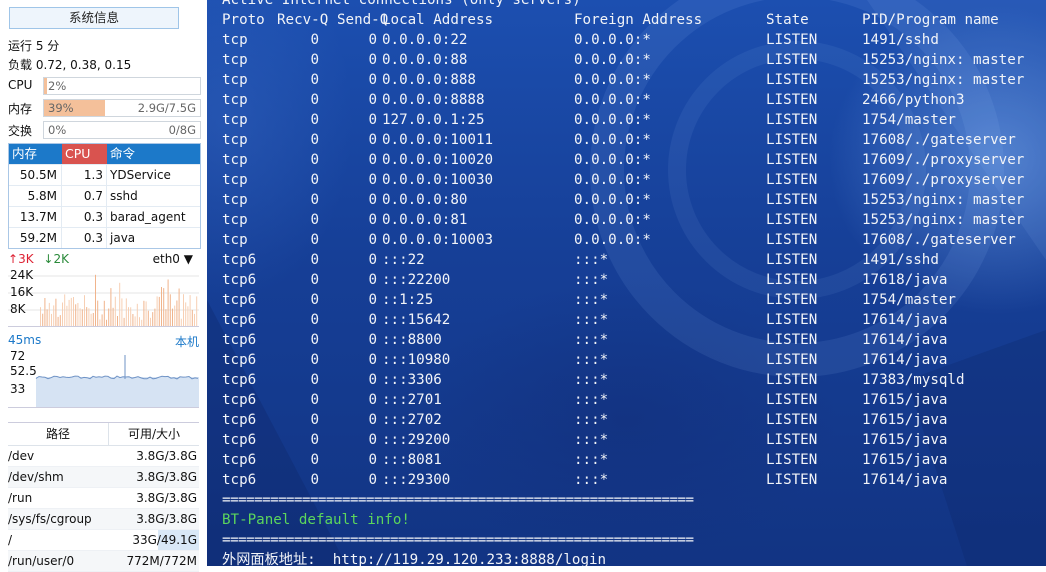  I want to click on row-pid-program: 17383/mysqld, so click(913, 380).